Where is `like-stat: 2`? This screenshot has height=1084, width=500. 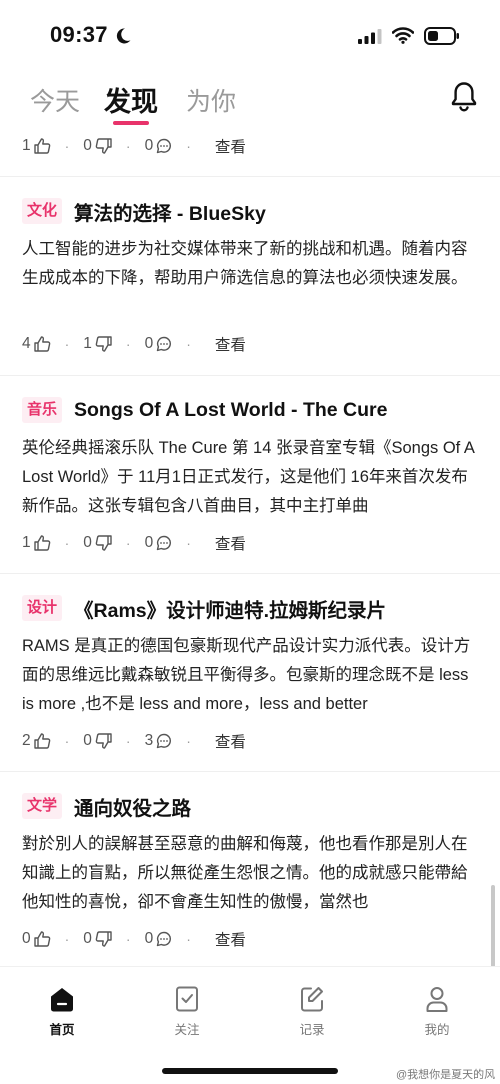
like-stat: 2 is located at coordinates (36, 741).